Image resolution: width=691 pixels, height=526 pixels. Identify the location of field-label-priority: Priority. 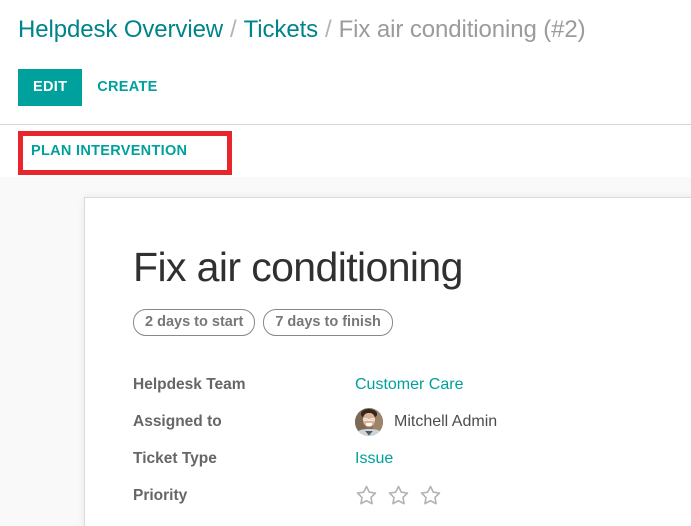
(160, 495).